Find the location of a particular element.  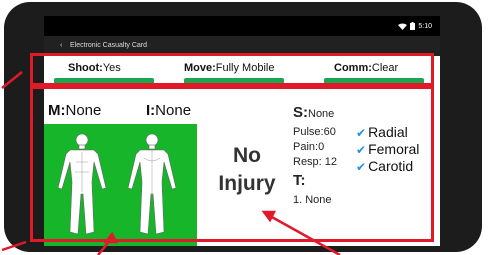

arrow-left-top is located at coordinates (12, 80).